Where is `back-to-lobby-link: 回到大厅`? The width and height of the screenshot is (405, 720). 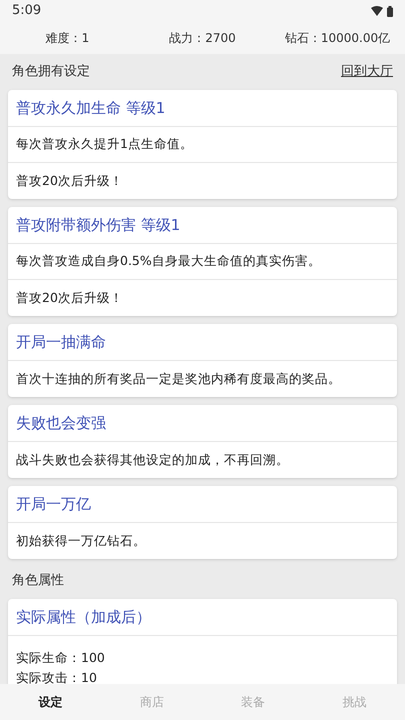
back-to-lobby-link: 回到大厅 is located at coordinates (367, 72).